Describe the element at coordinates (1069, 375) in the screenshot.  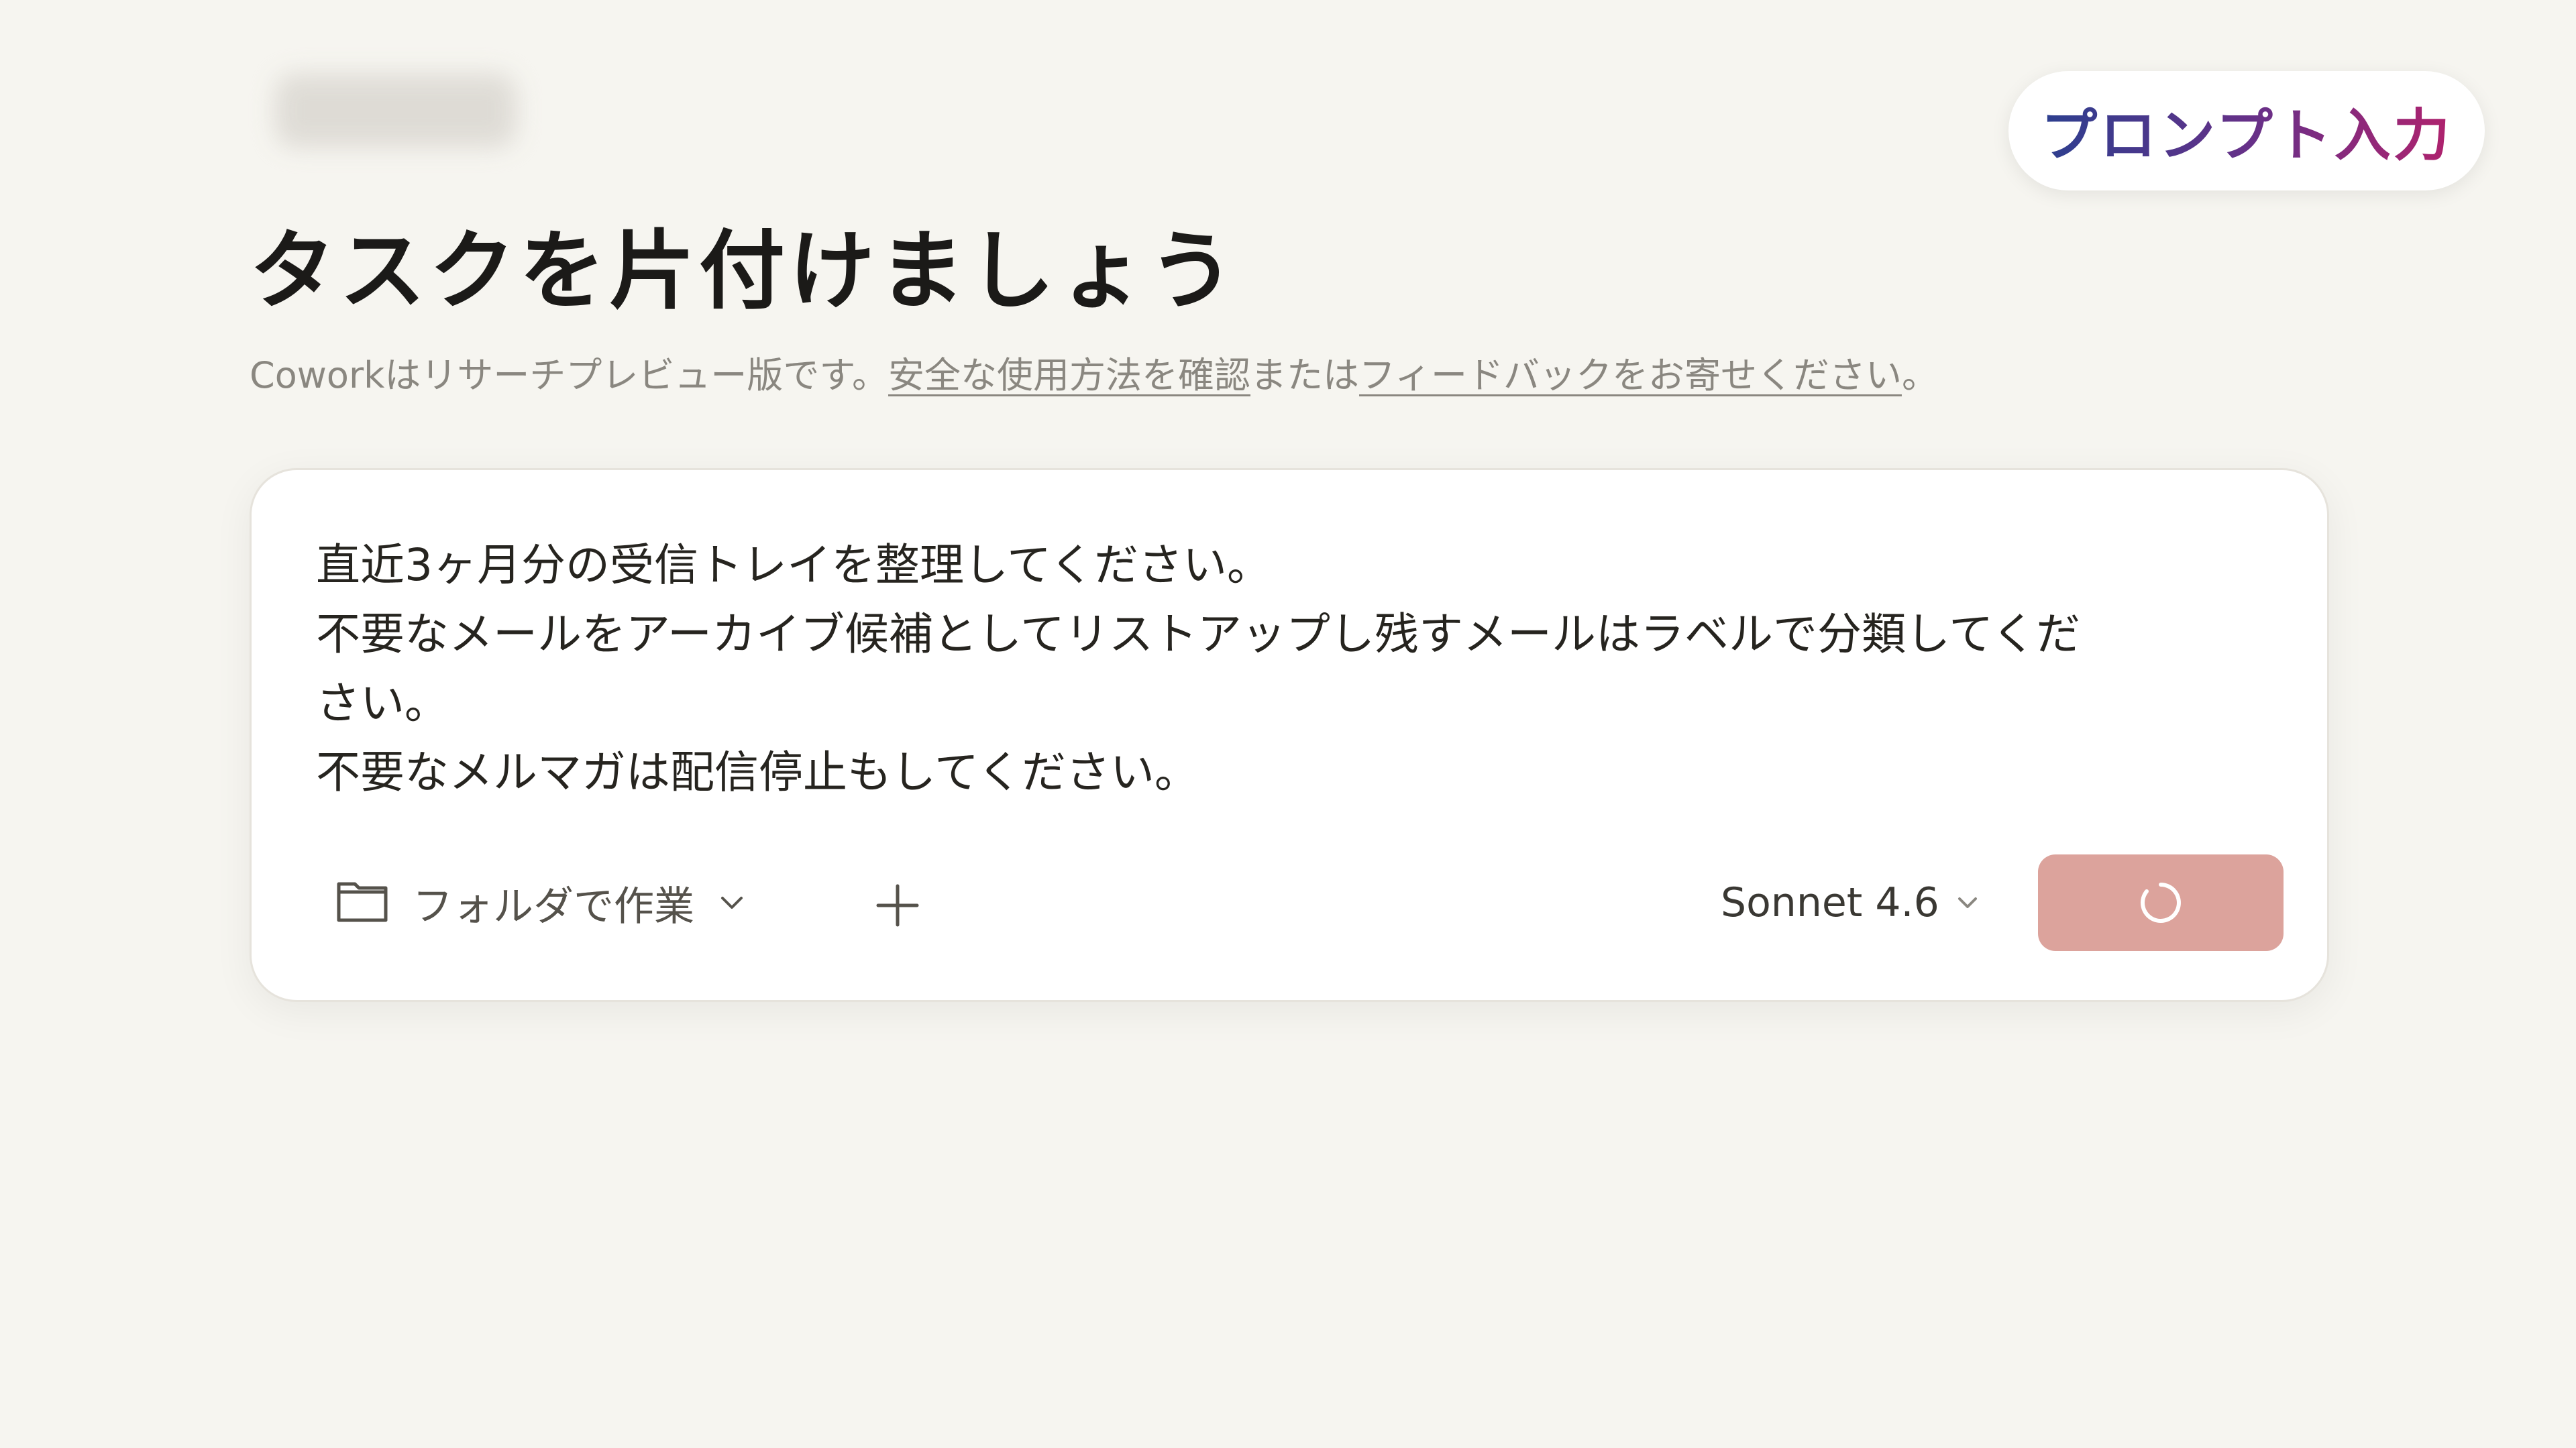
I see `safety-link: 安全な使用方法を確認` at that location.